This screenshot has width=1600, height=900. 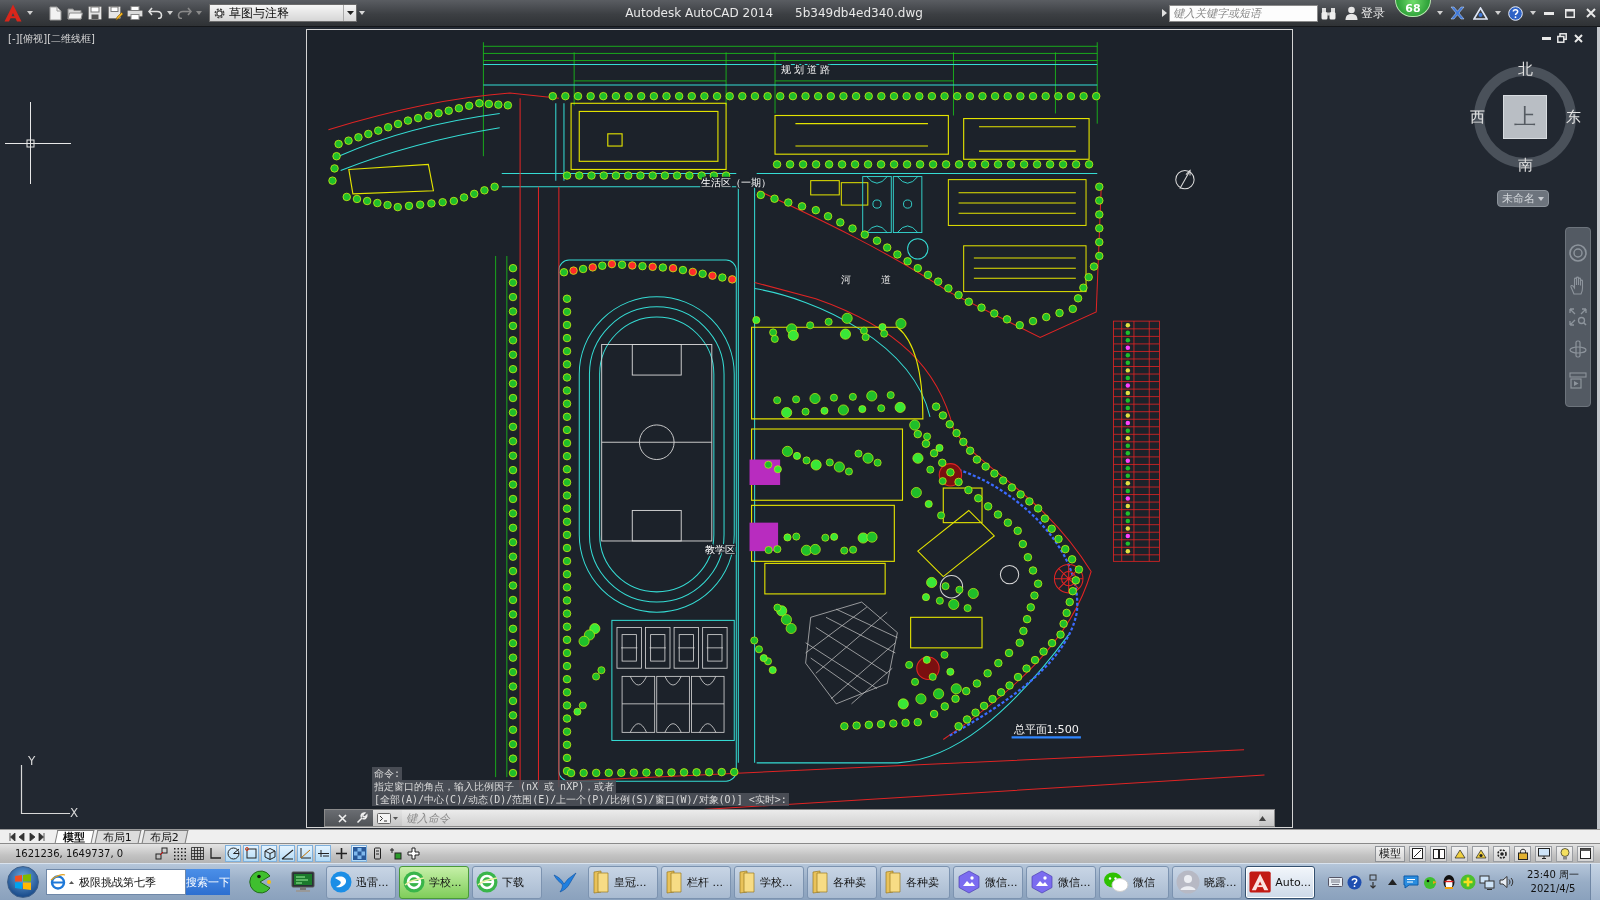 What do you see at coordinates (1506, 882) in the screenshot?
I see `volume-button` at bounding box center [1506, 882].